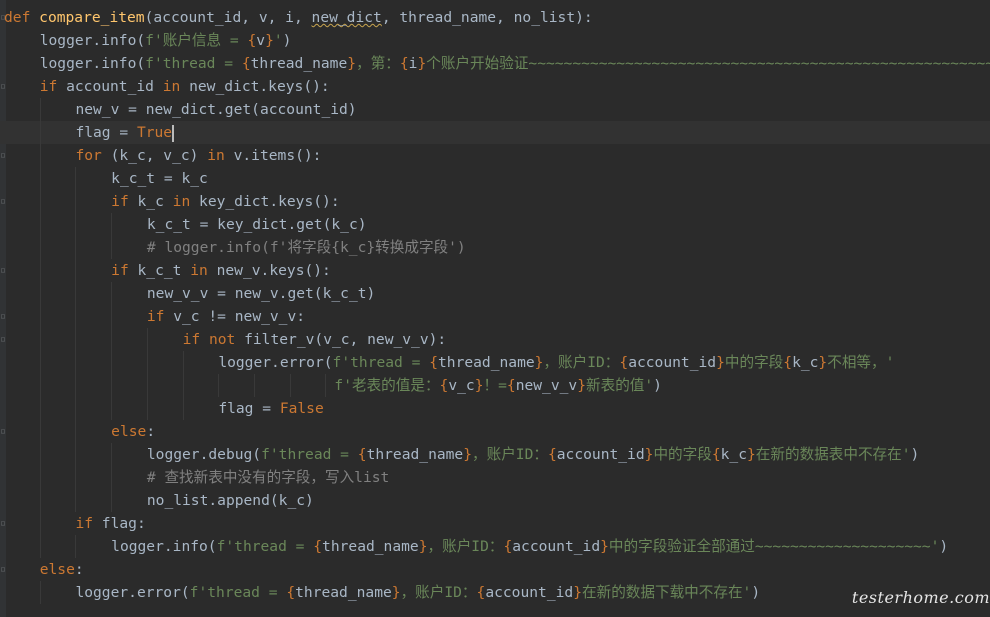 The width and height of the screenshot is (990, 617). What do you see at coordinates (495, 523) in the screenshot?
I see `code-line: if flag: ▫` at bounding box center [495, 523].